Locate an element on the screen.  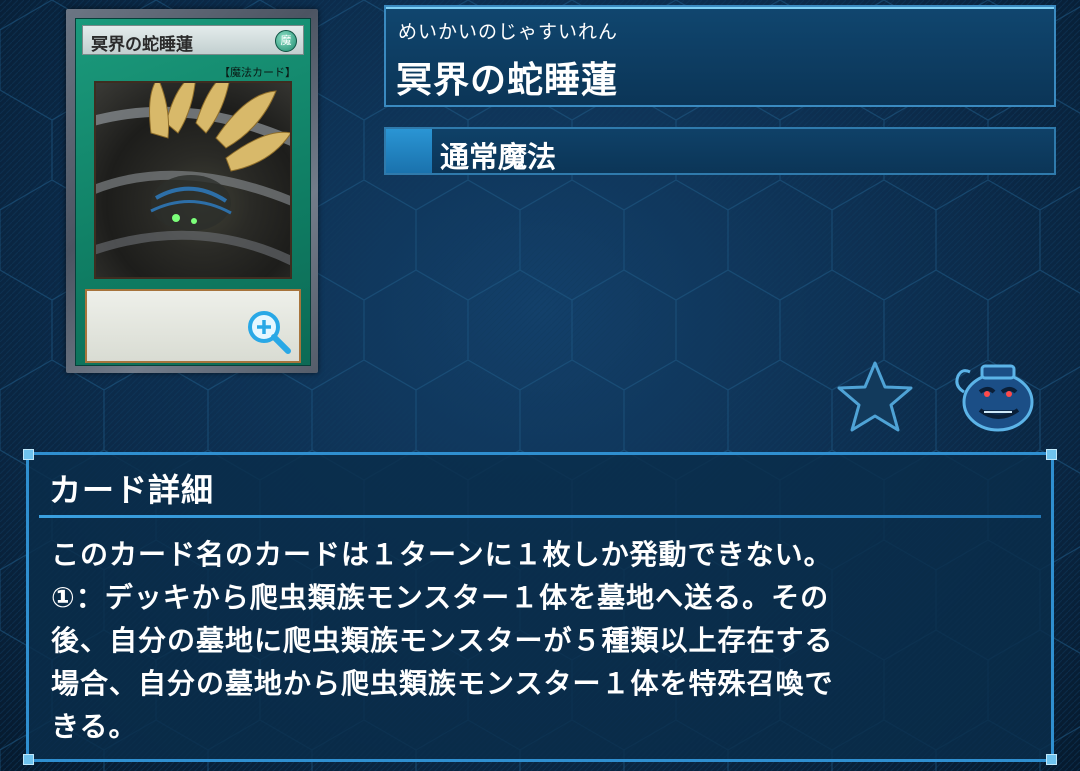
card-title: 冥界の蛇睡蓮 is located at coordinates (507, 80).